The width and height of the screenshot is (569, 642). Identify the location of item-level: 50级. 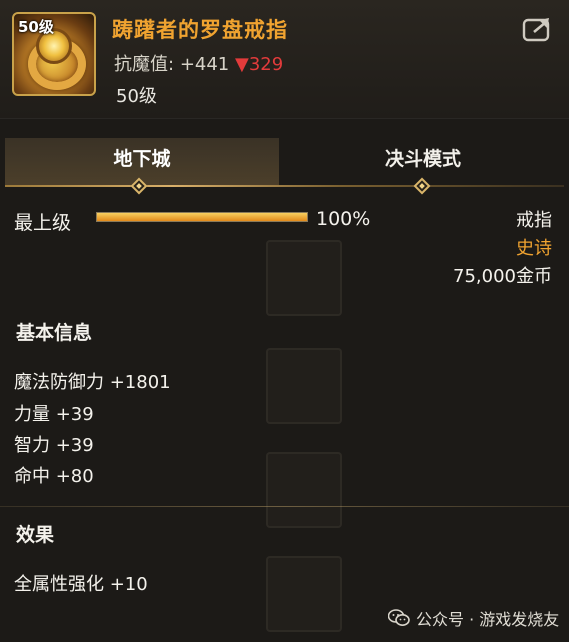
(136, 96).